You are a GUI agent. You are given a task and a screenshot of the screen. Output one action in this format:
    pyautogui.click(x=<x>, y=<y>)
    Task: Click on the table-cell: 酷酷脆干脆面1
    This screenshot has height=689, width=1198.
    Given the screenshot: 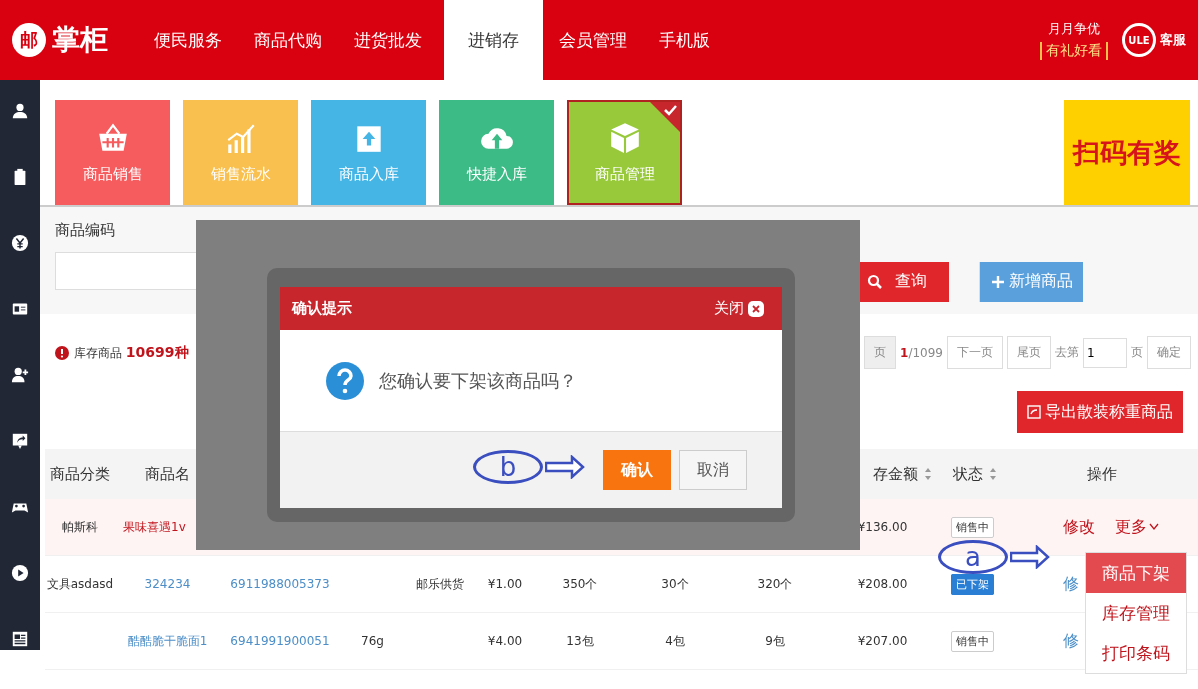 What is the action you would take?
    pyautogui.click(x=167, y=640)
    